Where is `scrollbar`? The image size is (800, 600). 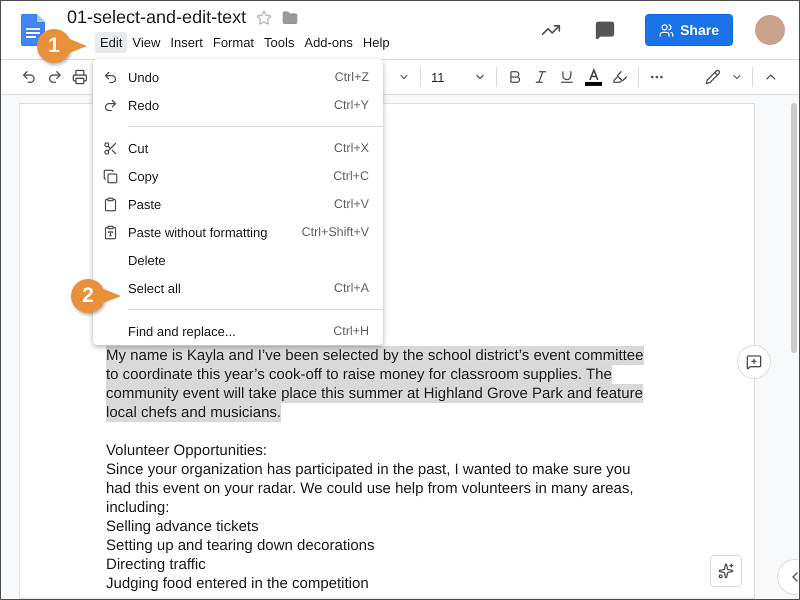
scrollbar is located at coordinates (794, 228).